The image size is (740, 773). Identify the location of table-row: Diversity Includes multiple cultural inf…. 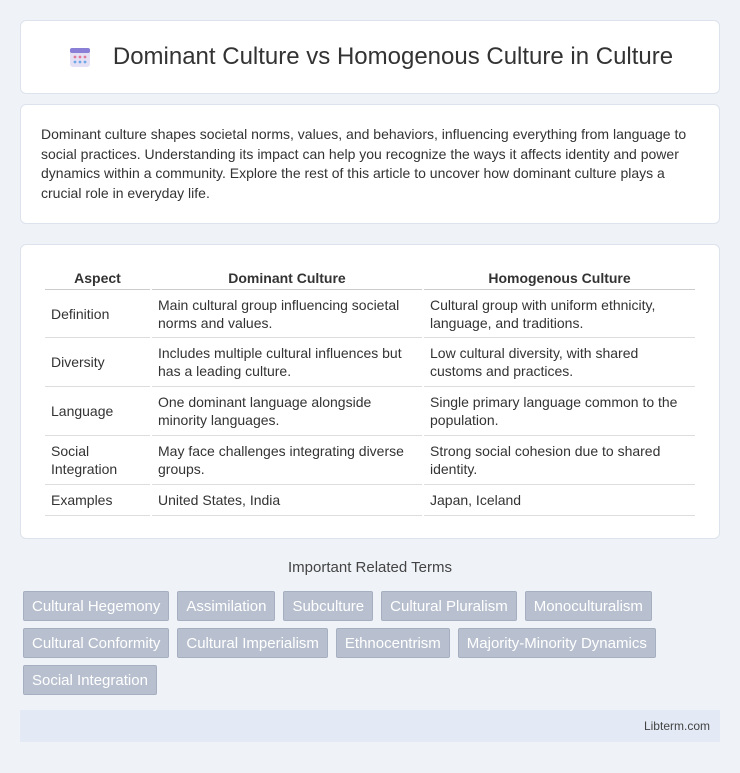
(370, 362).